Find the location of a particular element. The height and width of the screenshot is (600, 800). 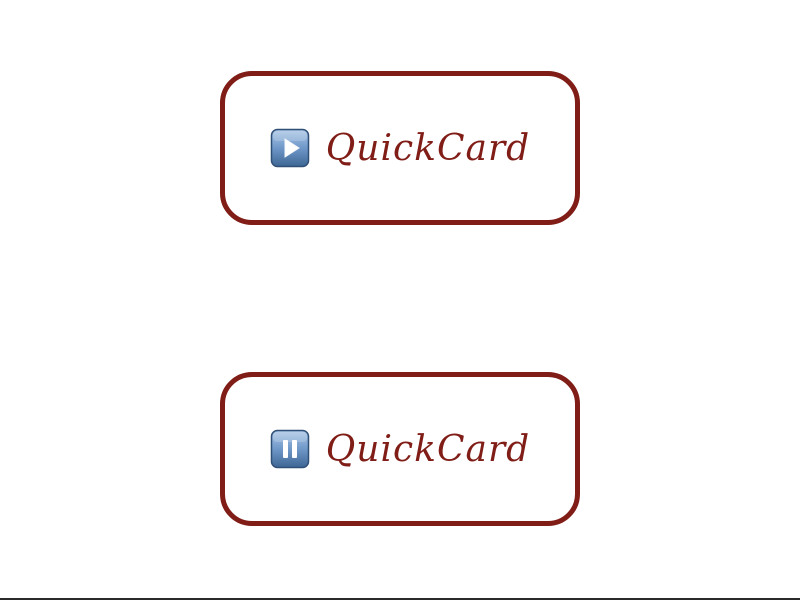

quickcard-play-button: QuickCard is located at coordinates (400, 148).